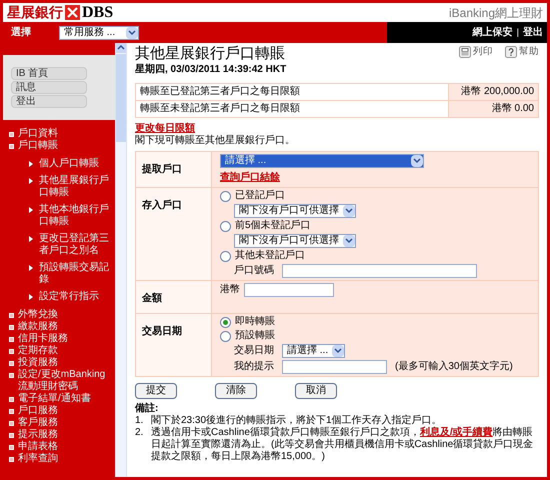  I want to click on note-text: 閣下於23:30後進行的轉賬指示，將於下1個工作天存入指定戶口。, so click(296, 420).